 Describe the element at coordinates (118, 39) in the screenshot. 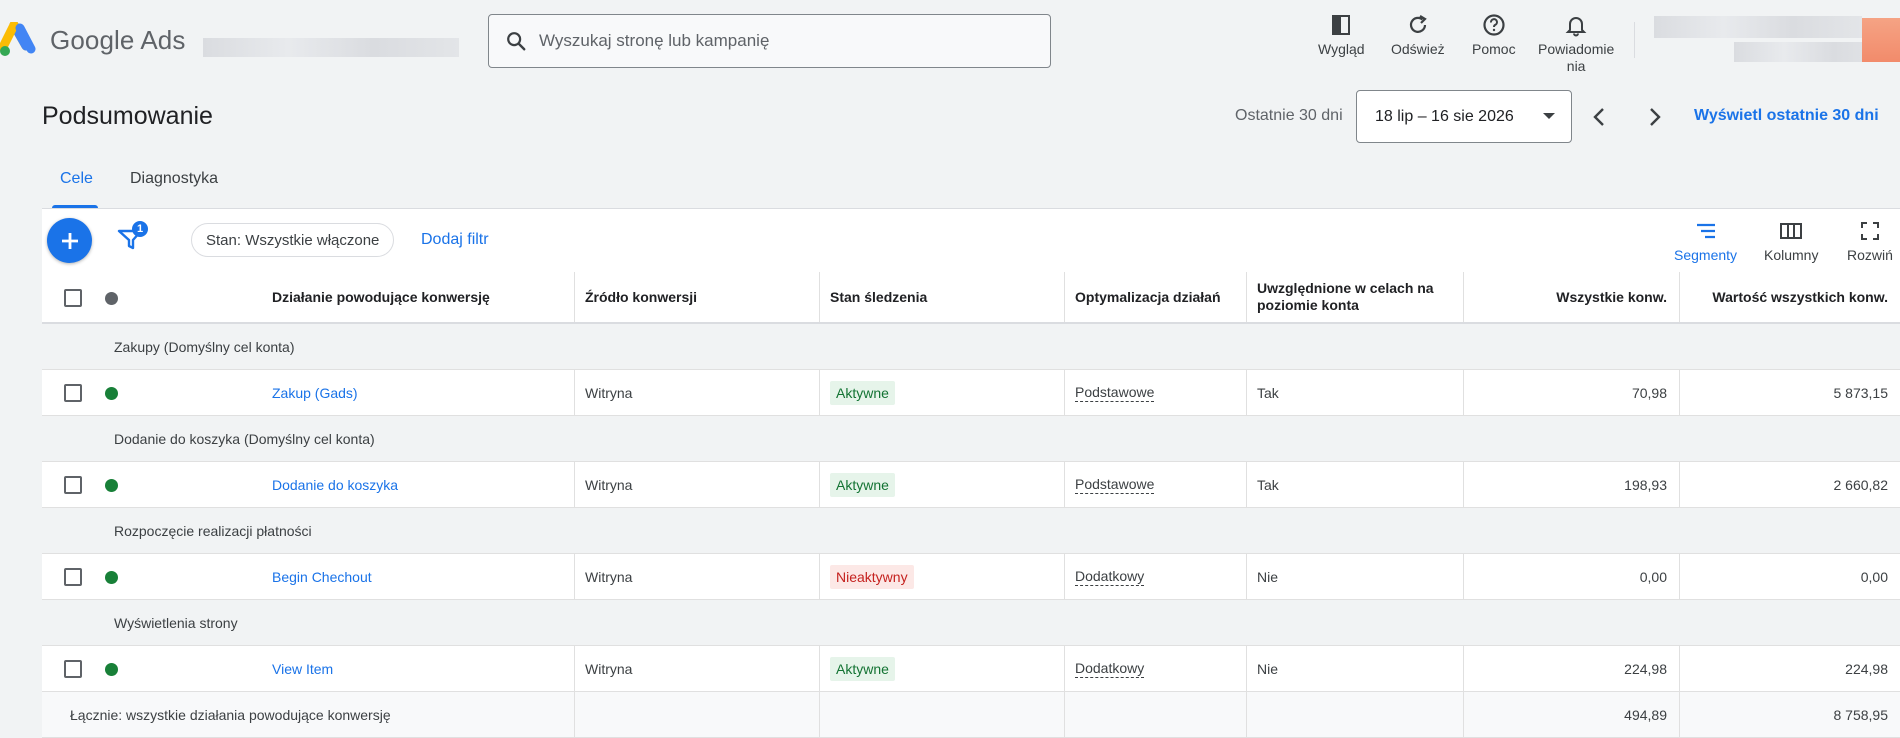

I see `product-name: Google Ads` at that location.